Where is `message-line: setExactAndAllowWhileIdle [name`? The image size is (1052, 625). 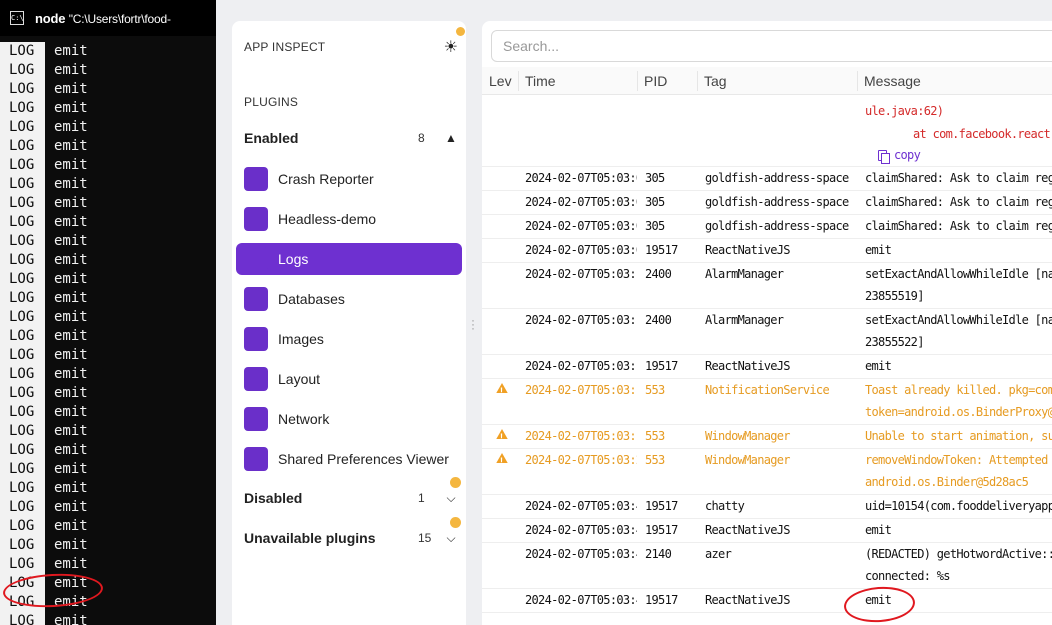
message-line: setExactAndAllowWhileIdle [name is located at coordinates (958, 274).